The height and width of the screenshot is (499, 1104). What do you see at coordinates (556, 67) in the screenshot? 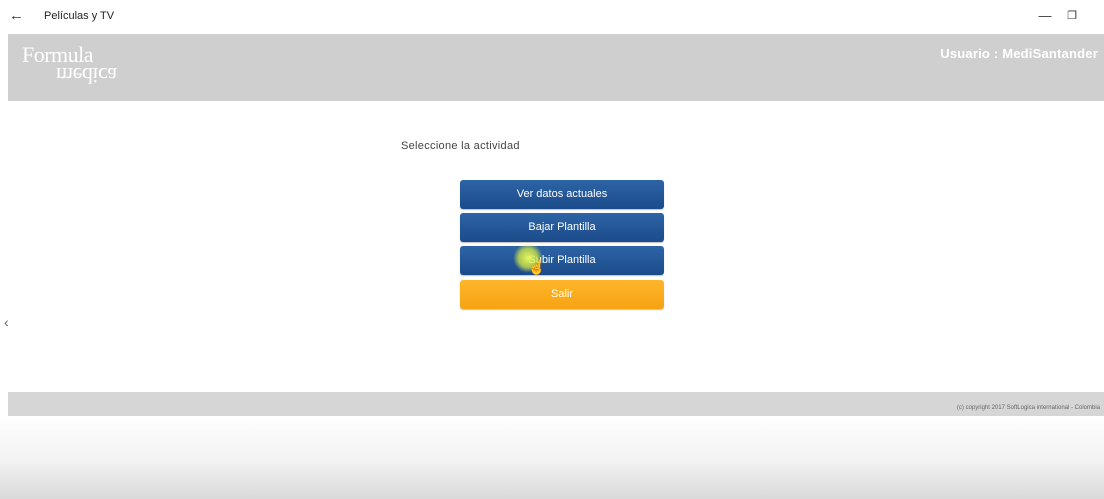
I see `app-header: Formula medica Usuario : MediSantander` at bounding box center [556, 67].